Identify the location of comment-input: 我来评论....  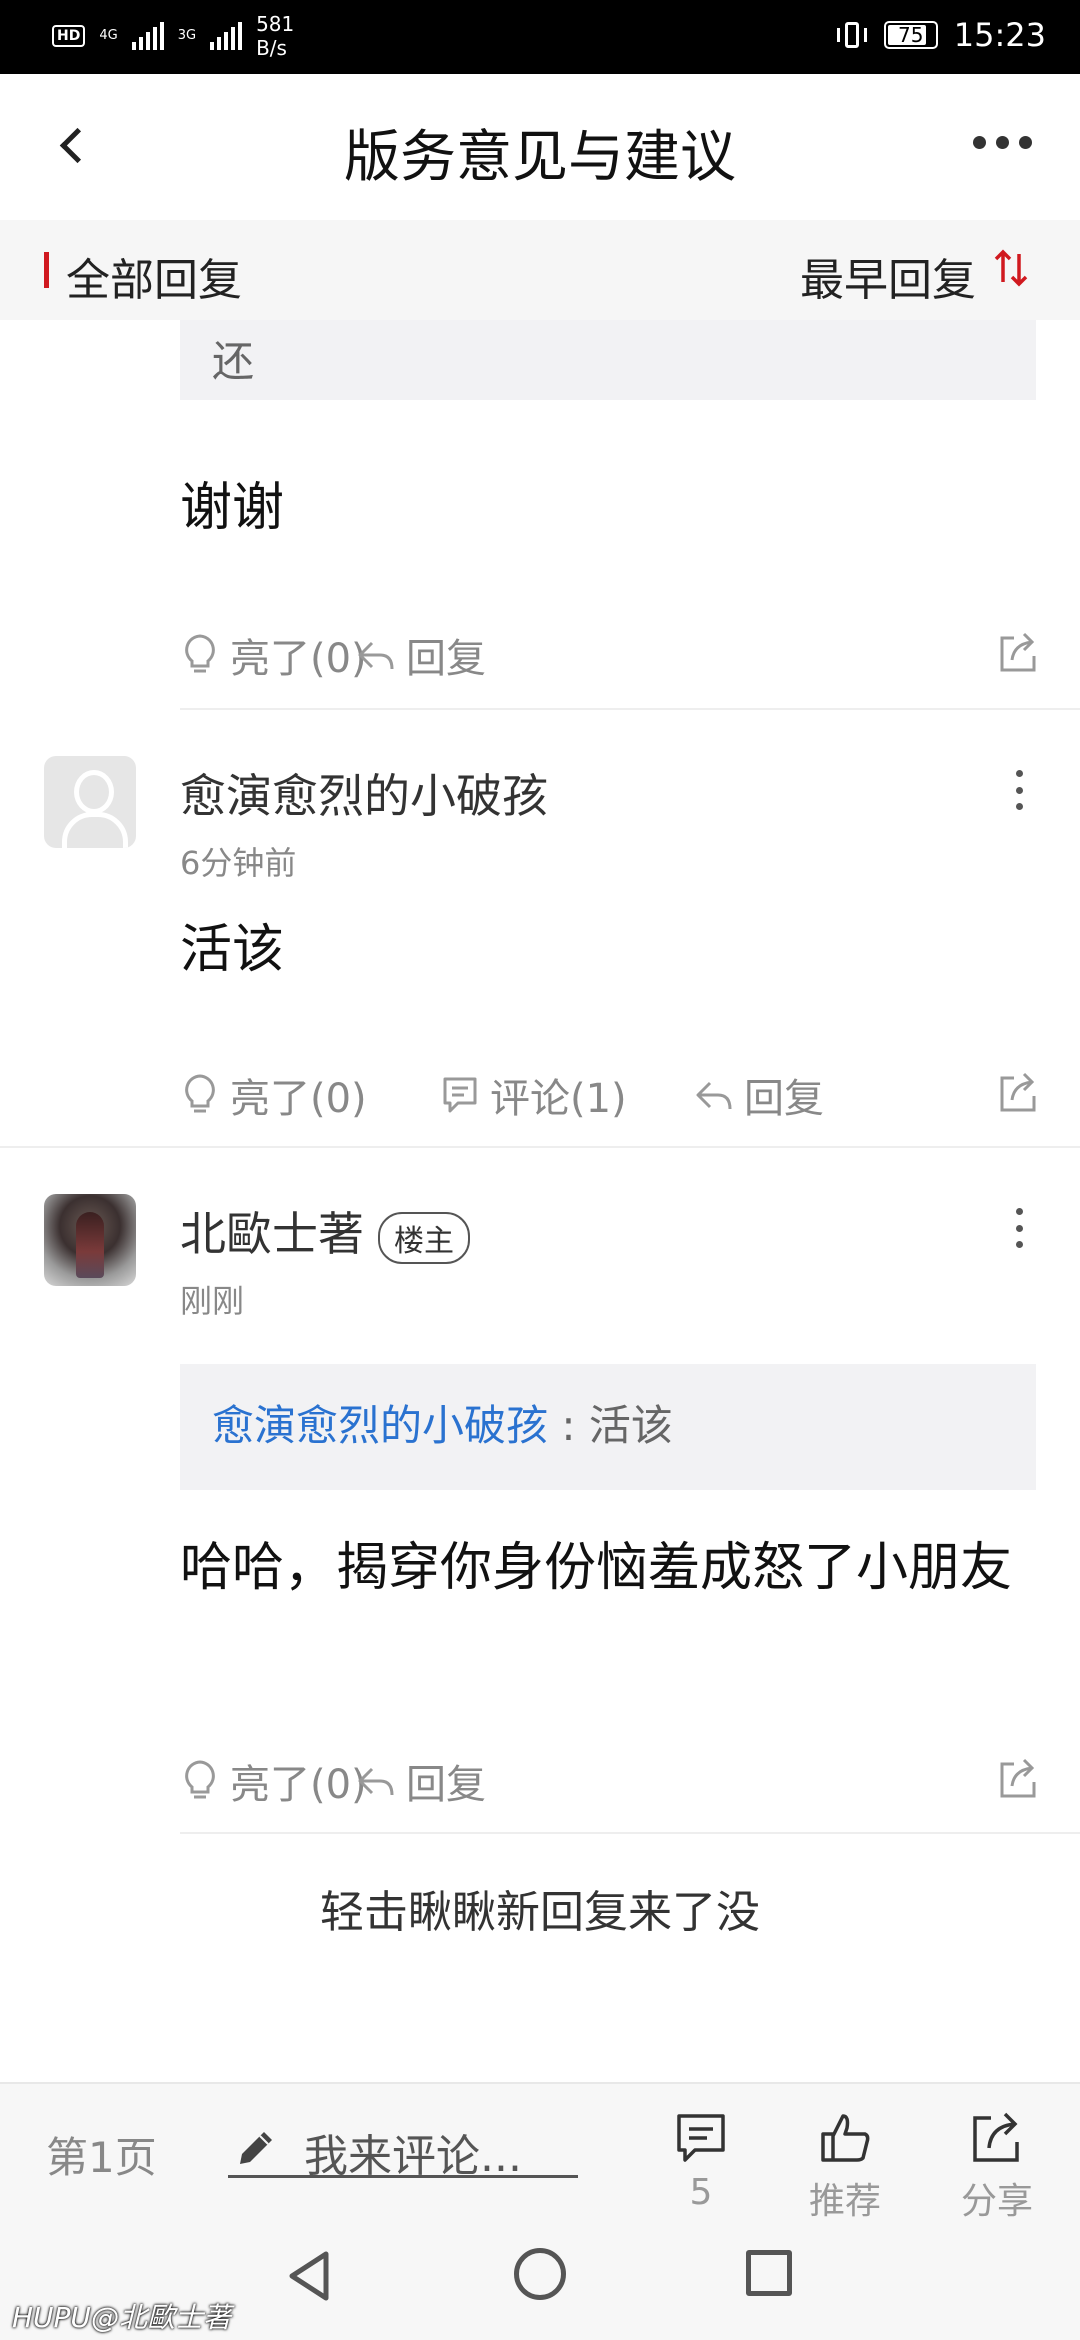
(403, 2151).